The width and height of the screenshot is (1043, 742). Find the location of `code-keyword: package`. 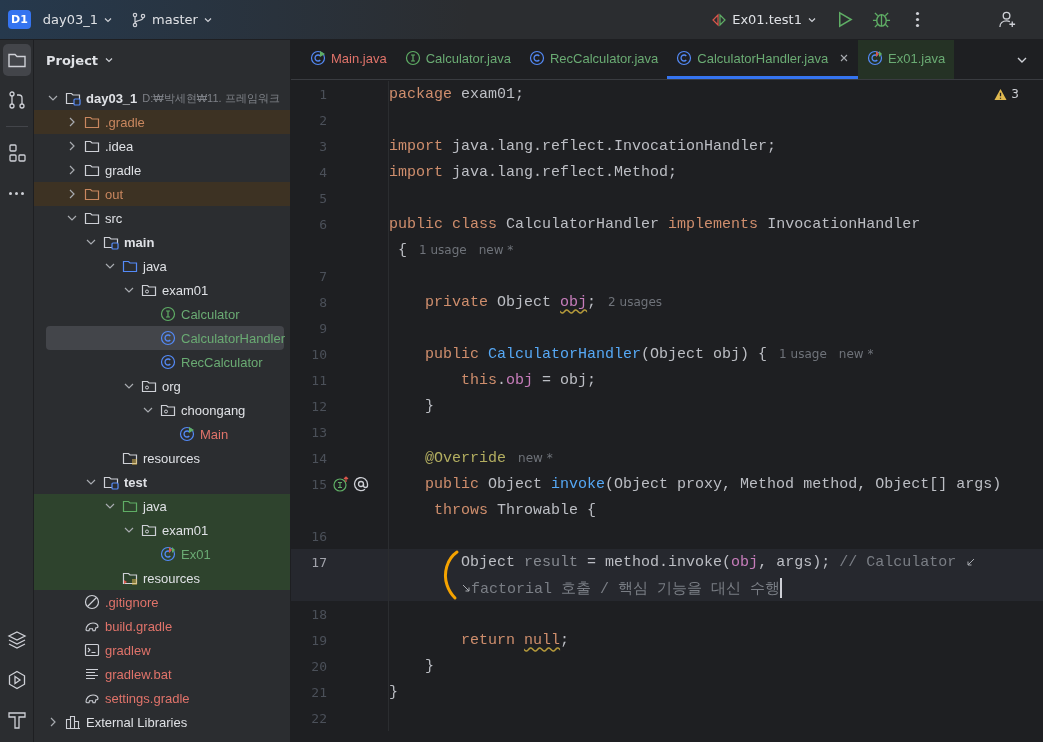

code-keyword: package is located at coordinates (420, 94).